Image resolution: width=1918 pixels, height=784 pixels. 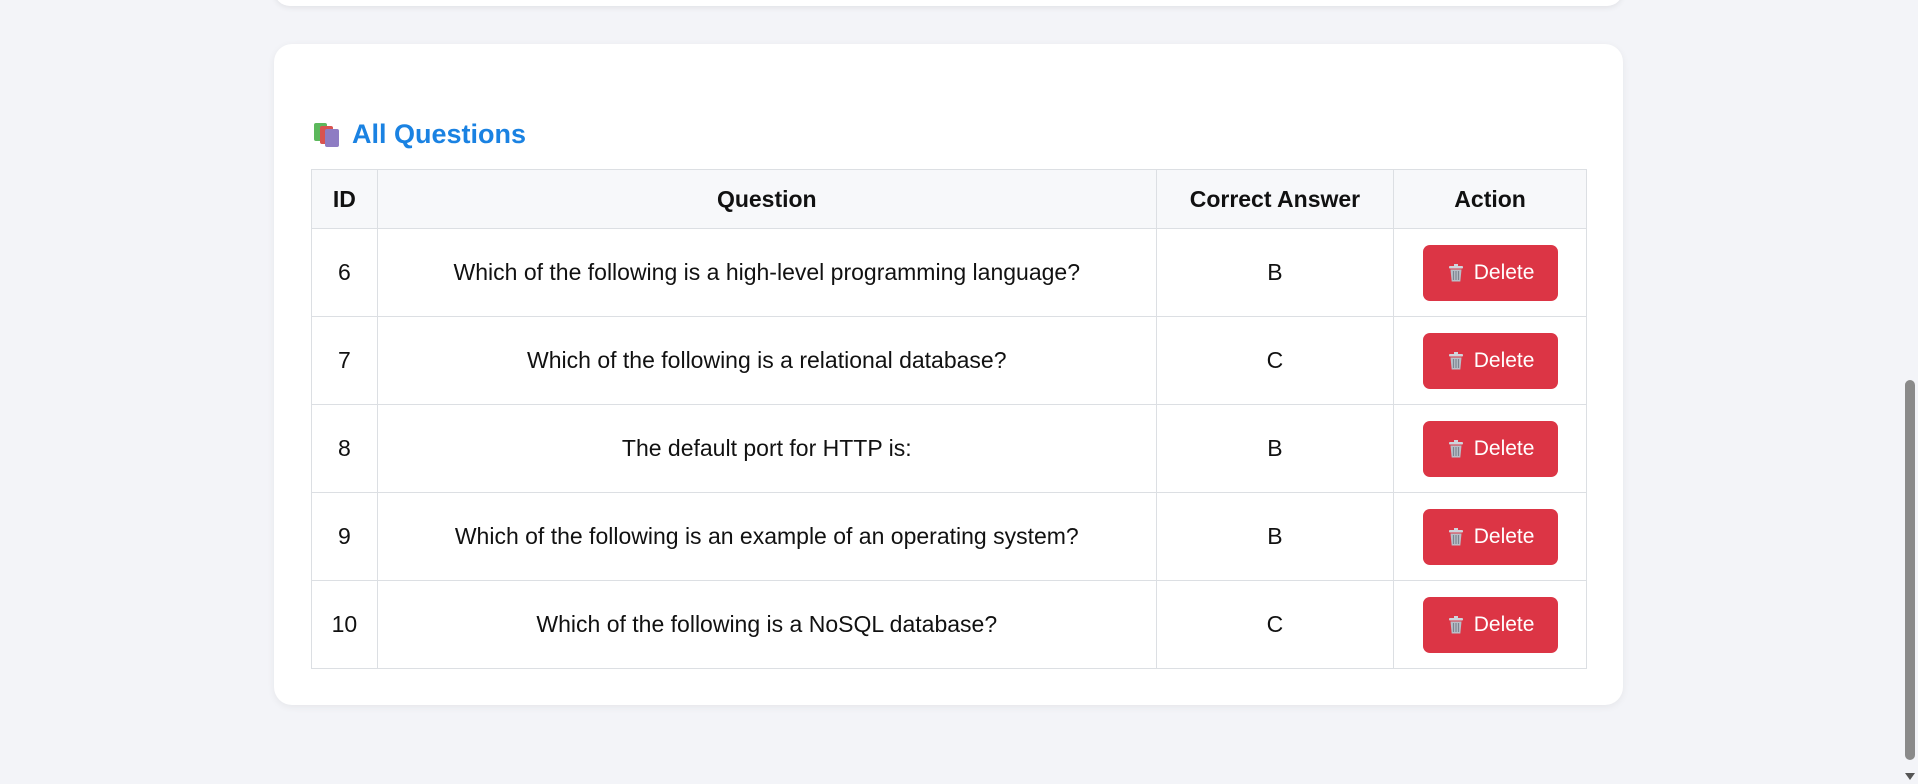 What do you see at coordinates (344, 199) in the screenshot?
I see `header-id: ID` at bounding box center [344, 199].